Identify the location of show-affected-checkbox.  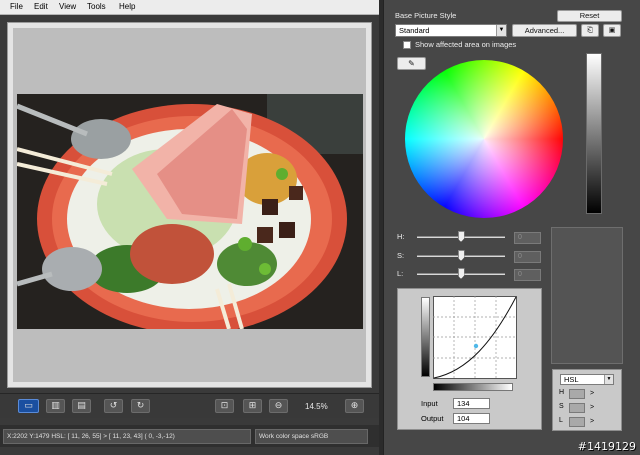
(407, 45).